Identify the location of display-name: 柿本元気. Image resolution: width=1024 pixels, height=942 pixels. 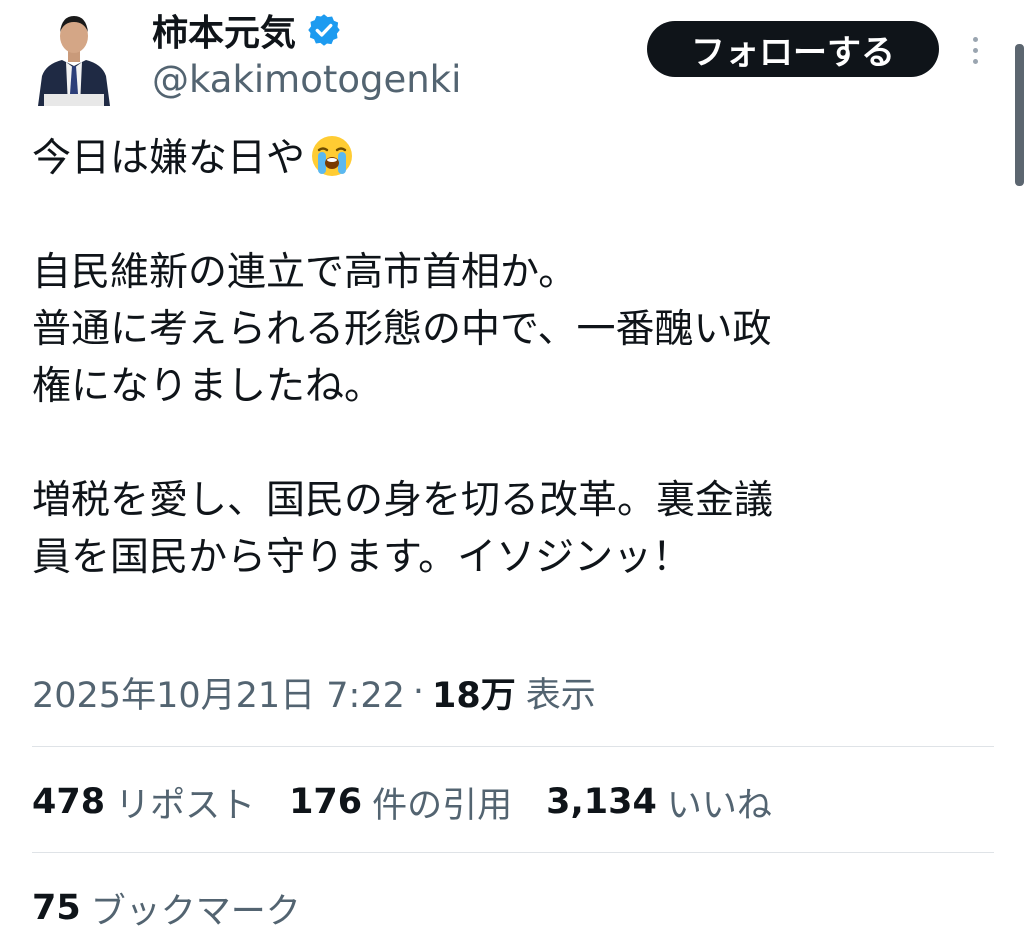
(224, 30).